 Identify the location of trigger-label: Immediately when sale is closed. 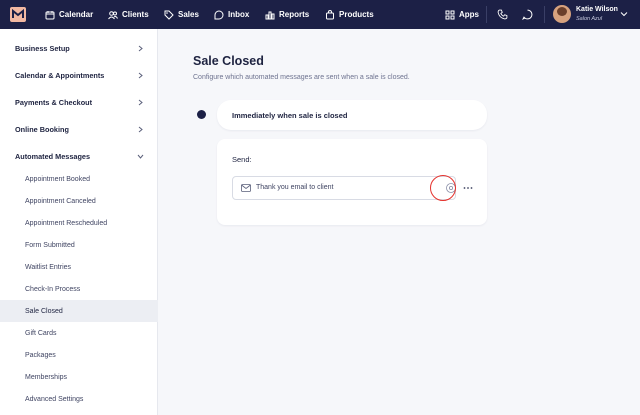
(290, 115).